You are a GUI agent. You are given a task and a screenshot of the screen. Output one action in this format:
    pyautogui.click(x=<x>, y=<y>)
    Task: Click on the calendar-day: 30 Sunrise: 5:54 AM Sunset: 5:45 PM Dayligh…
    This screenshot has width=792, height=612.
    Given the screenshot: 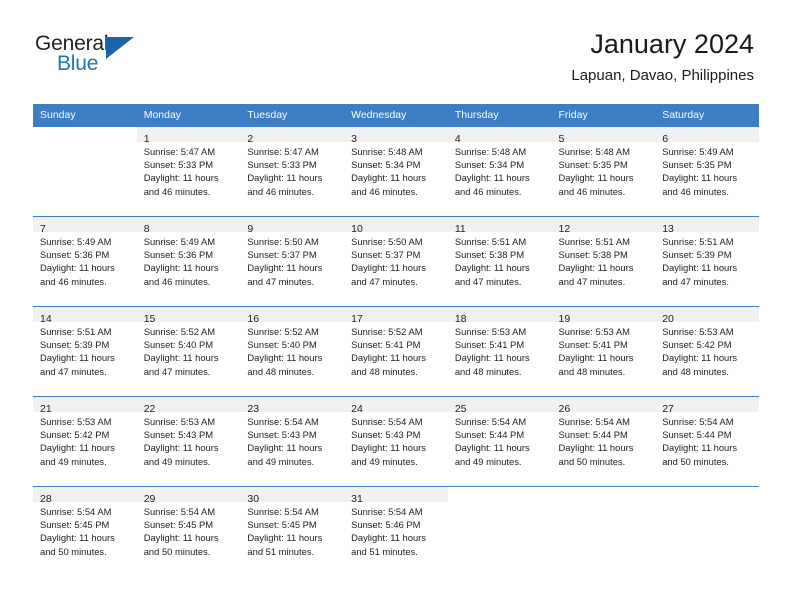 What is the action you would take?
    pyautogui.click(x=292, y=531)
    